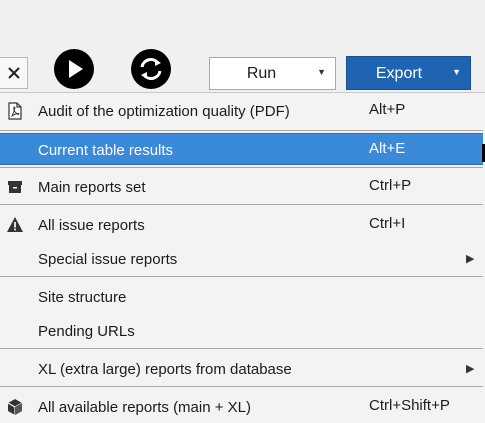 Image resolution: width=485 pixels, height=423 pixels. I want to click on export-label: Export, so click(399, 73).